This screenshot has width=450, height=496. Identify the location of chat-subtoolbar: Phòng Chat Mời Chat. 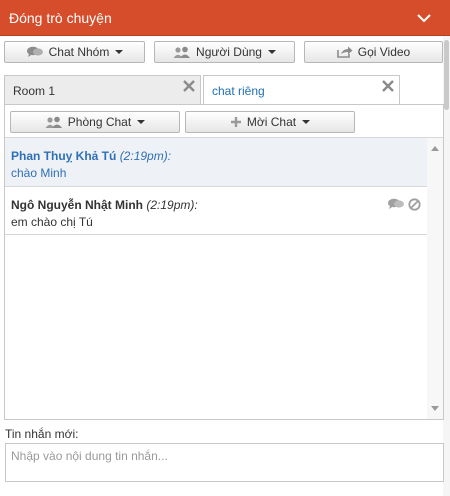
(224, 121).